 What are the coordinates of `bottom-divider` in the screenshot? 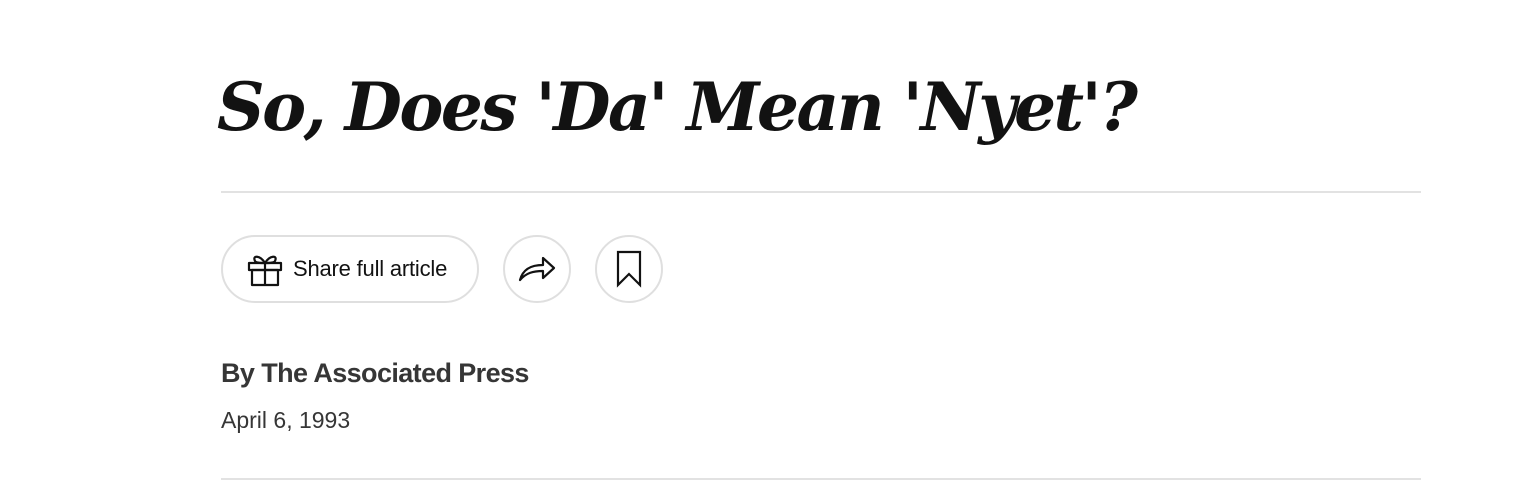 It's located at (821, 479).